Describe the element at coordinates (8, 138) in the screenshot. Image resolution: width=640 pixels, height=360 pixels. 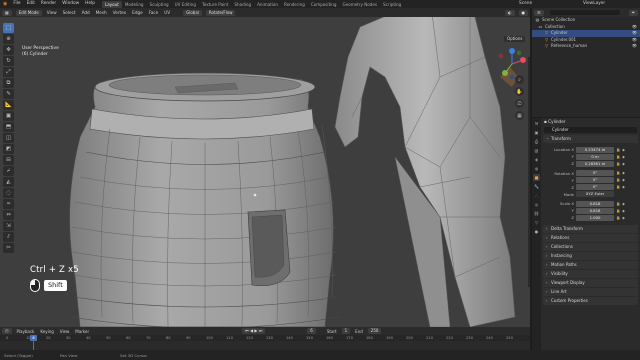
I see `inset-icon: ◫` at that location.